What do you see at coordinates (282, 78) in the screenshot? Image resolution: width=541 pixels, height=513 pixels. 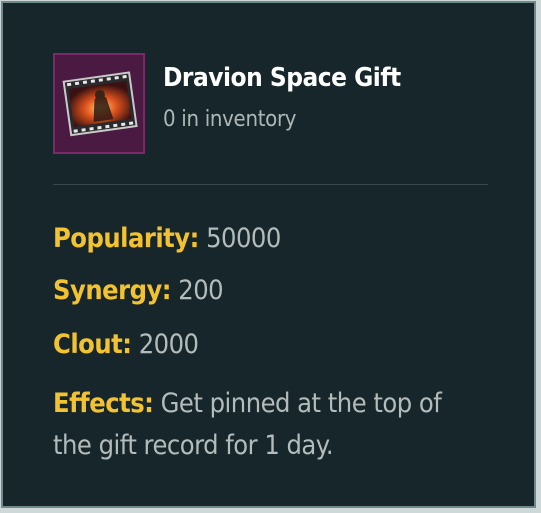 I see `gift-name: Dravion Space Gift` at bounding box center [282, 78].